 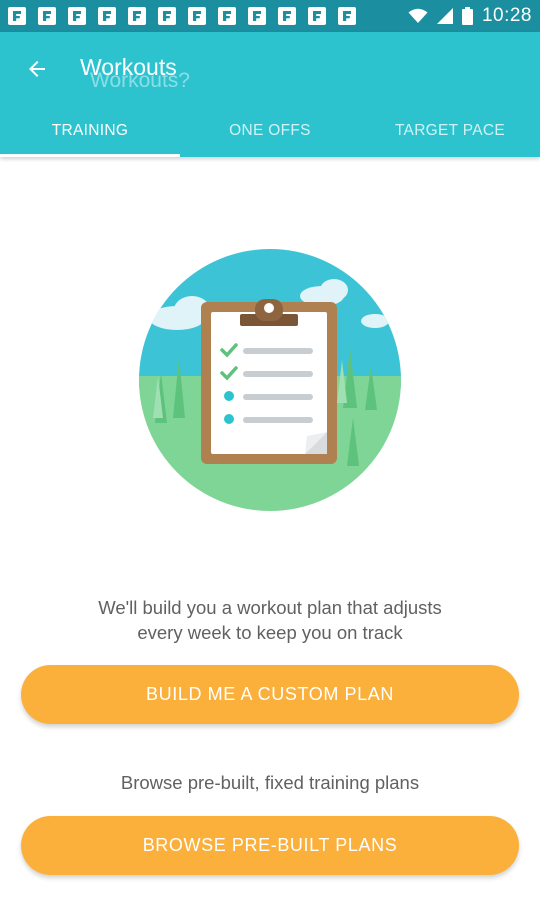 What do you see at coordinates (90, 135) in the screenshot?
I see `tab-training: TRAINING` at bounding box center [90, 135].